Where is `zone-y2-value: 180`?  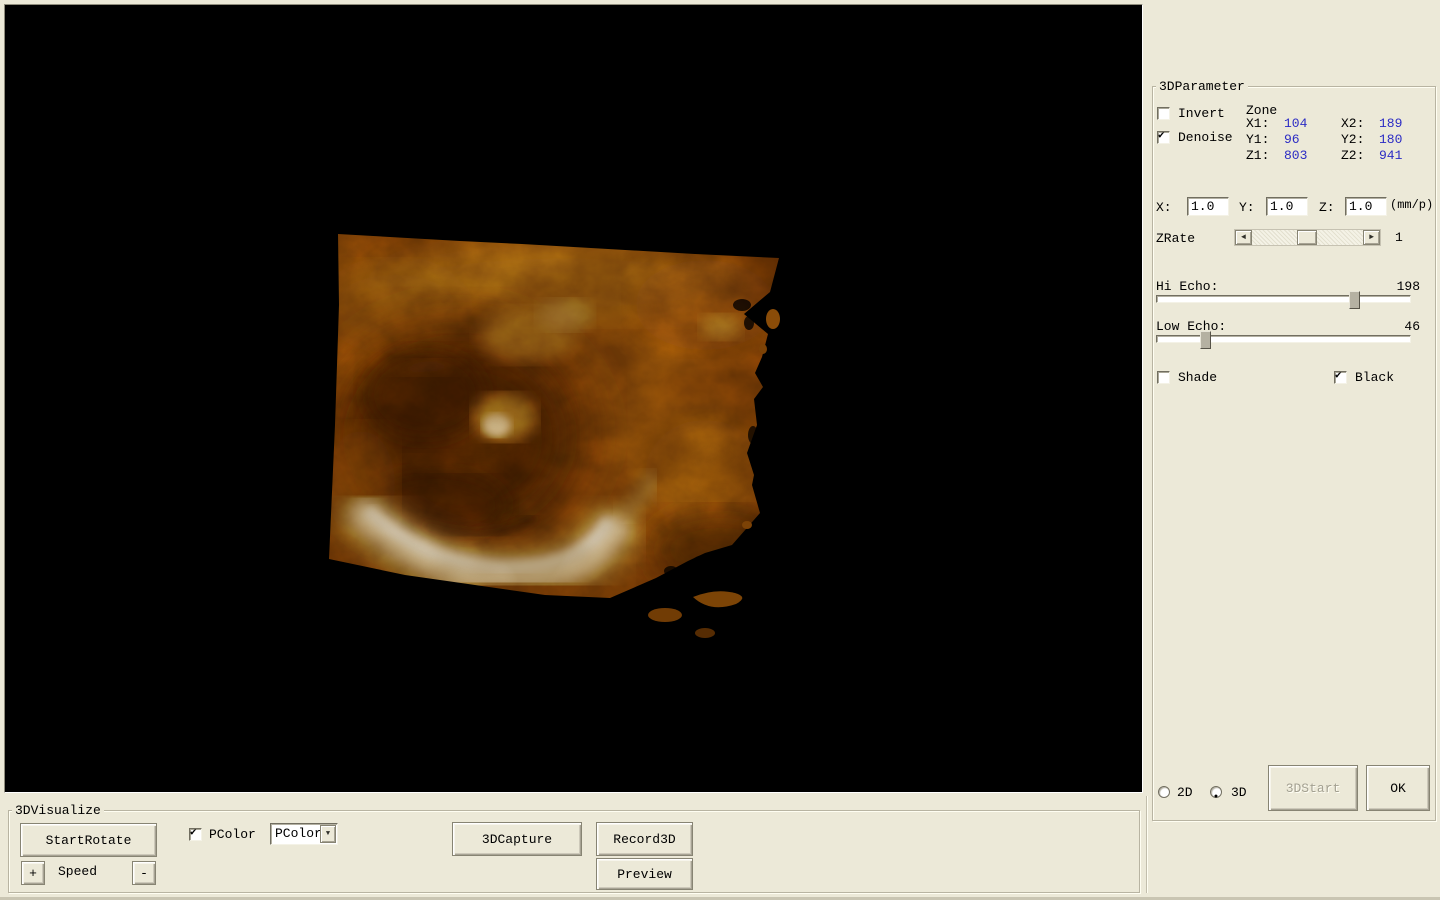 zone-y2-value: 180 is located at coordinates (1391, 139).